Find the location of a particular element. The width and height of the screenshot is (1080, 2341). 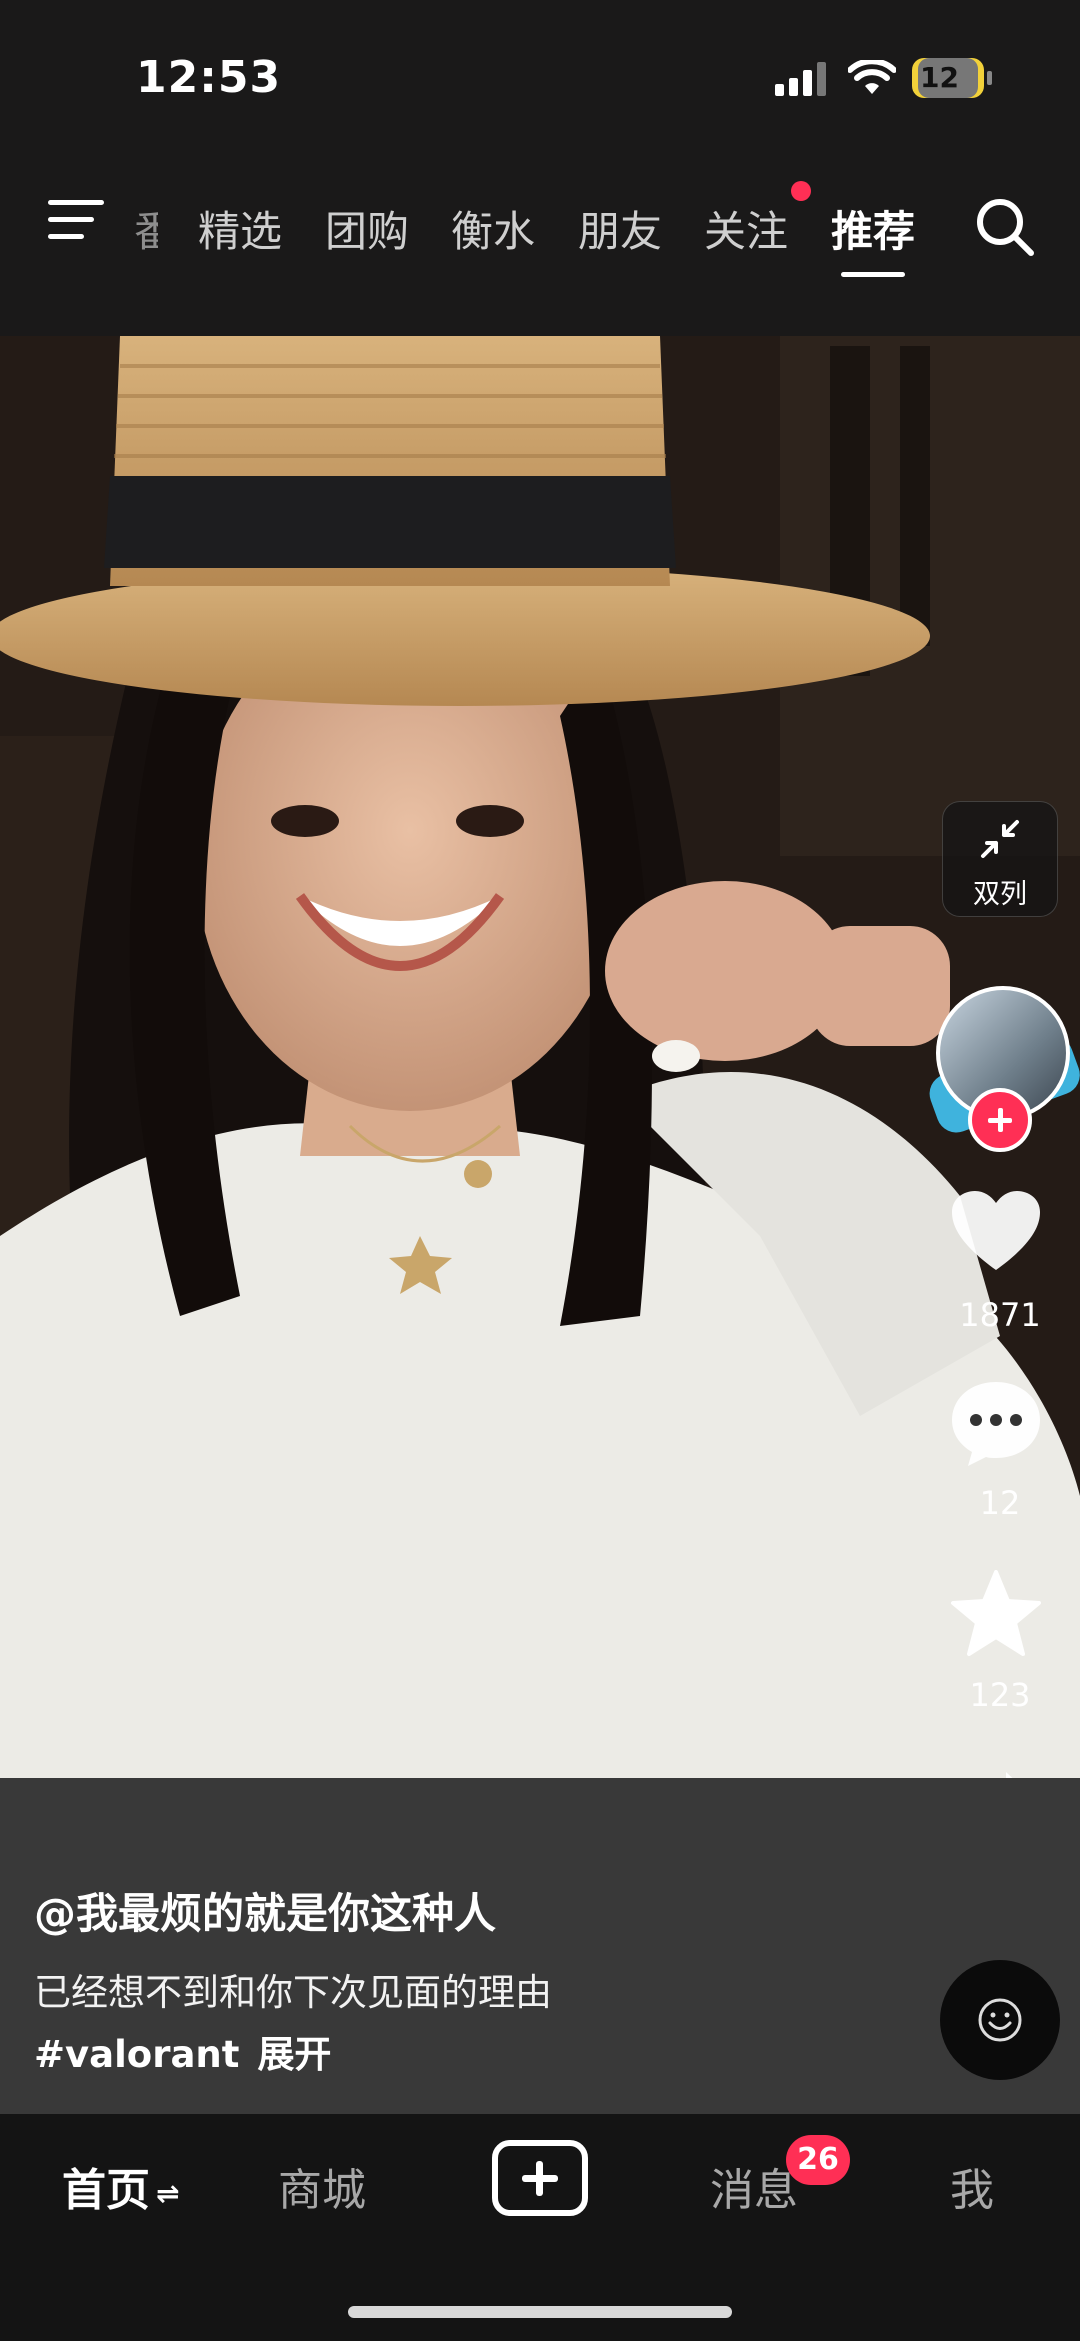

tab-friends: 朋友 is located at coordinates (620, 228).